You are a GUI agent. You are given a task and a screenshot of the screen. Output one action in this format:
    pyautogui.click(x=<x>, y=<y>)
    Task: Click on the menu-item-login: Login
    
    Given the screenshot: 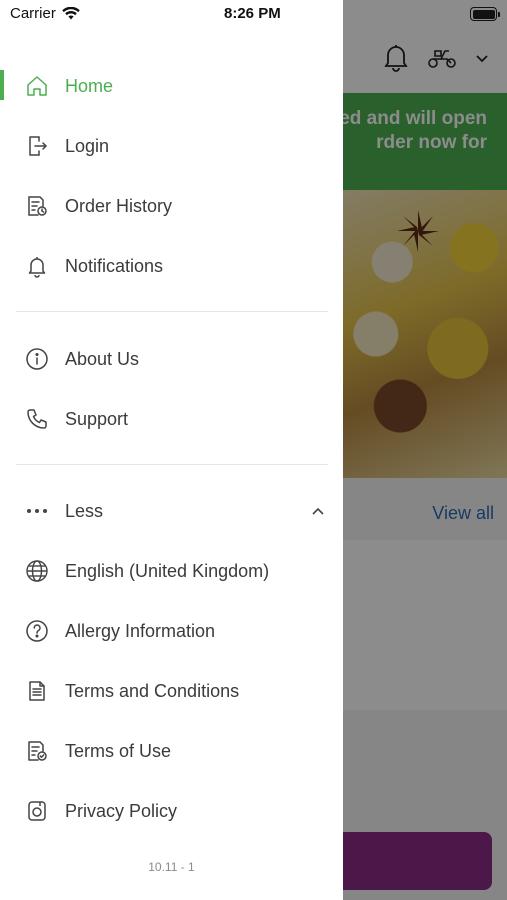 What is the action you would take?
    pyautogui.click(x=171, y=146)
    